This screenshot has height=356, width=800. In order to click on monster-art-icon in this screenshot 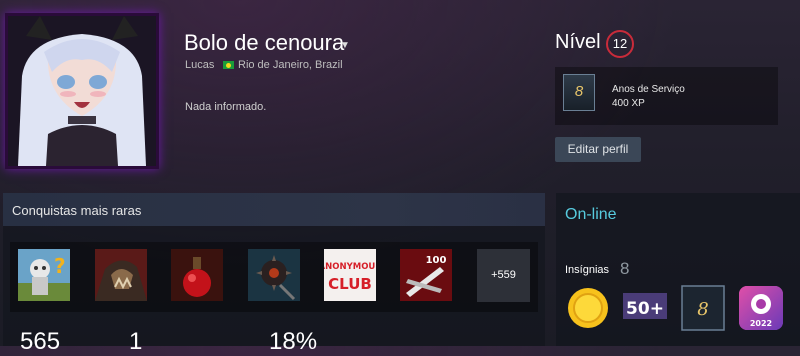, I will do `click(121, 275)`.